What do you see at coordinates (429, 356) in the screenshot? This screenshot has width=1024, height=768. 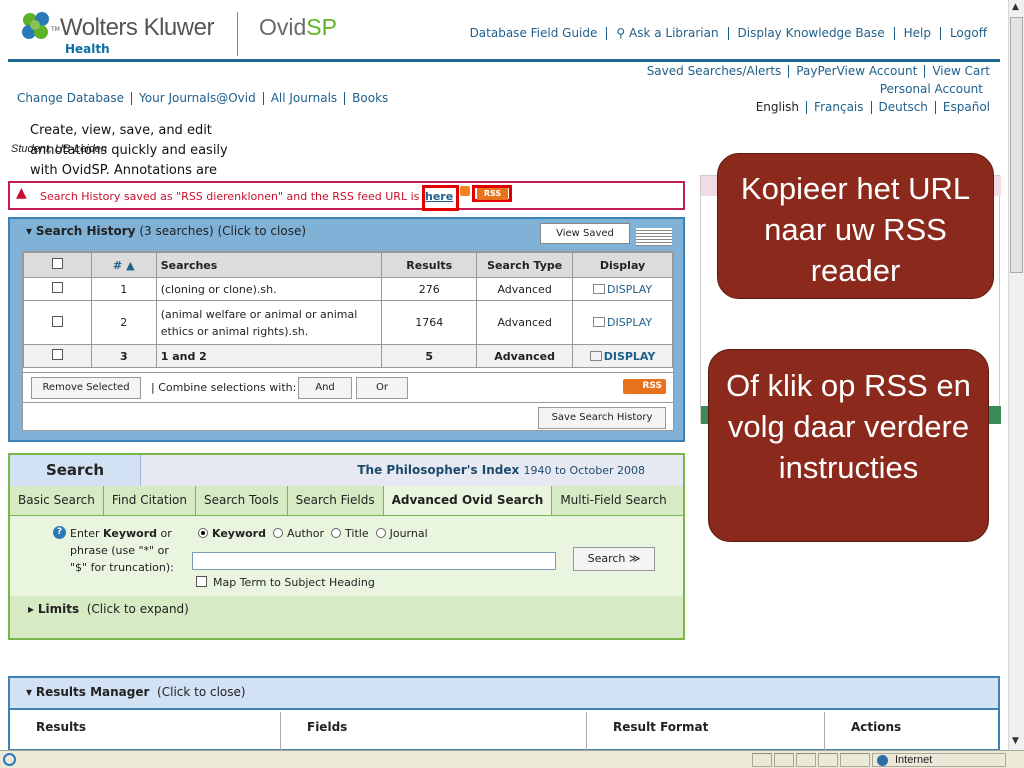 I see `row-results: 5` at bounding box center [429, 356].